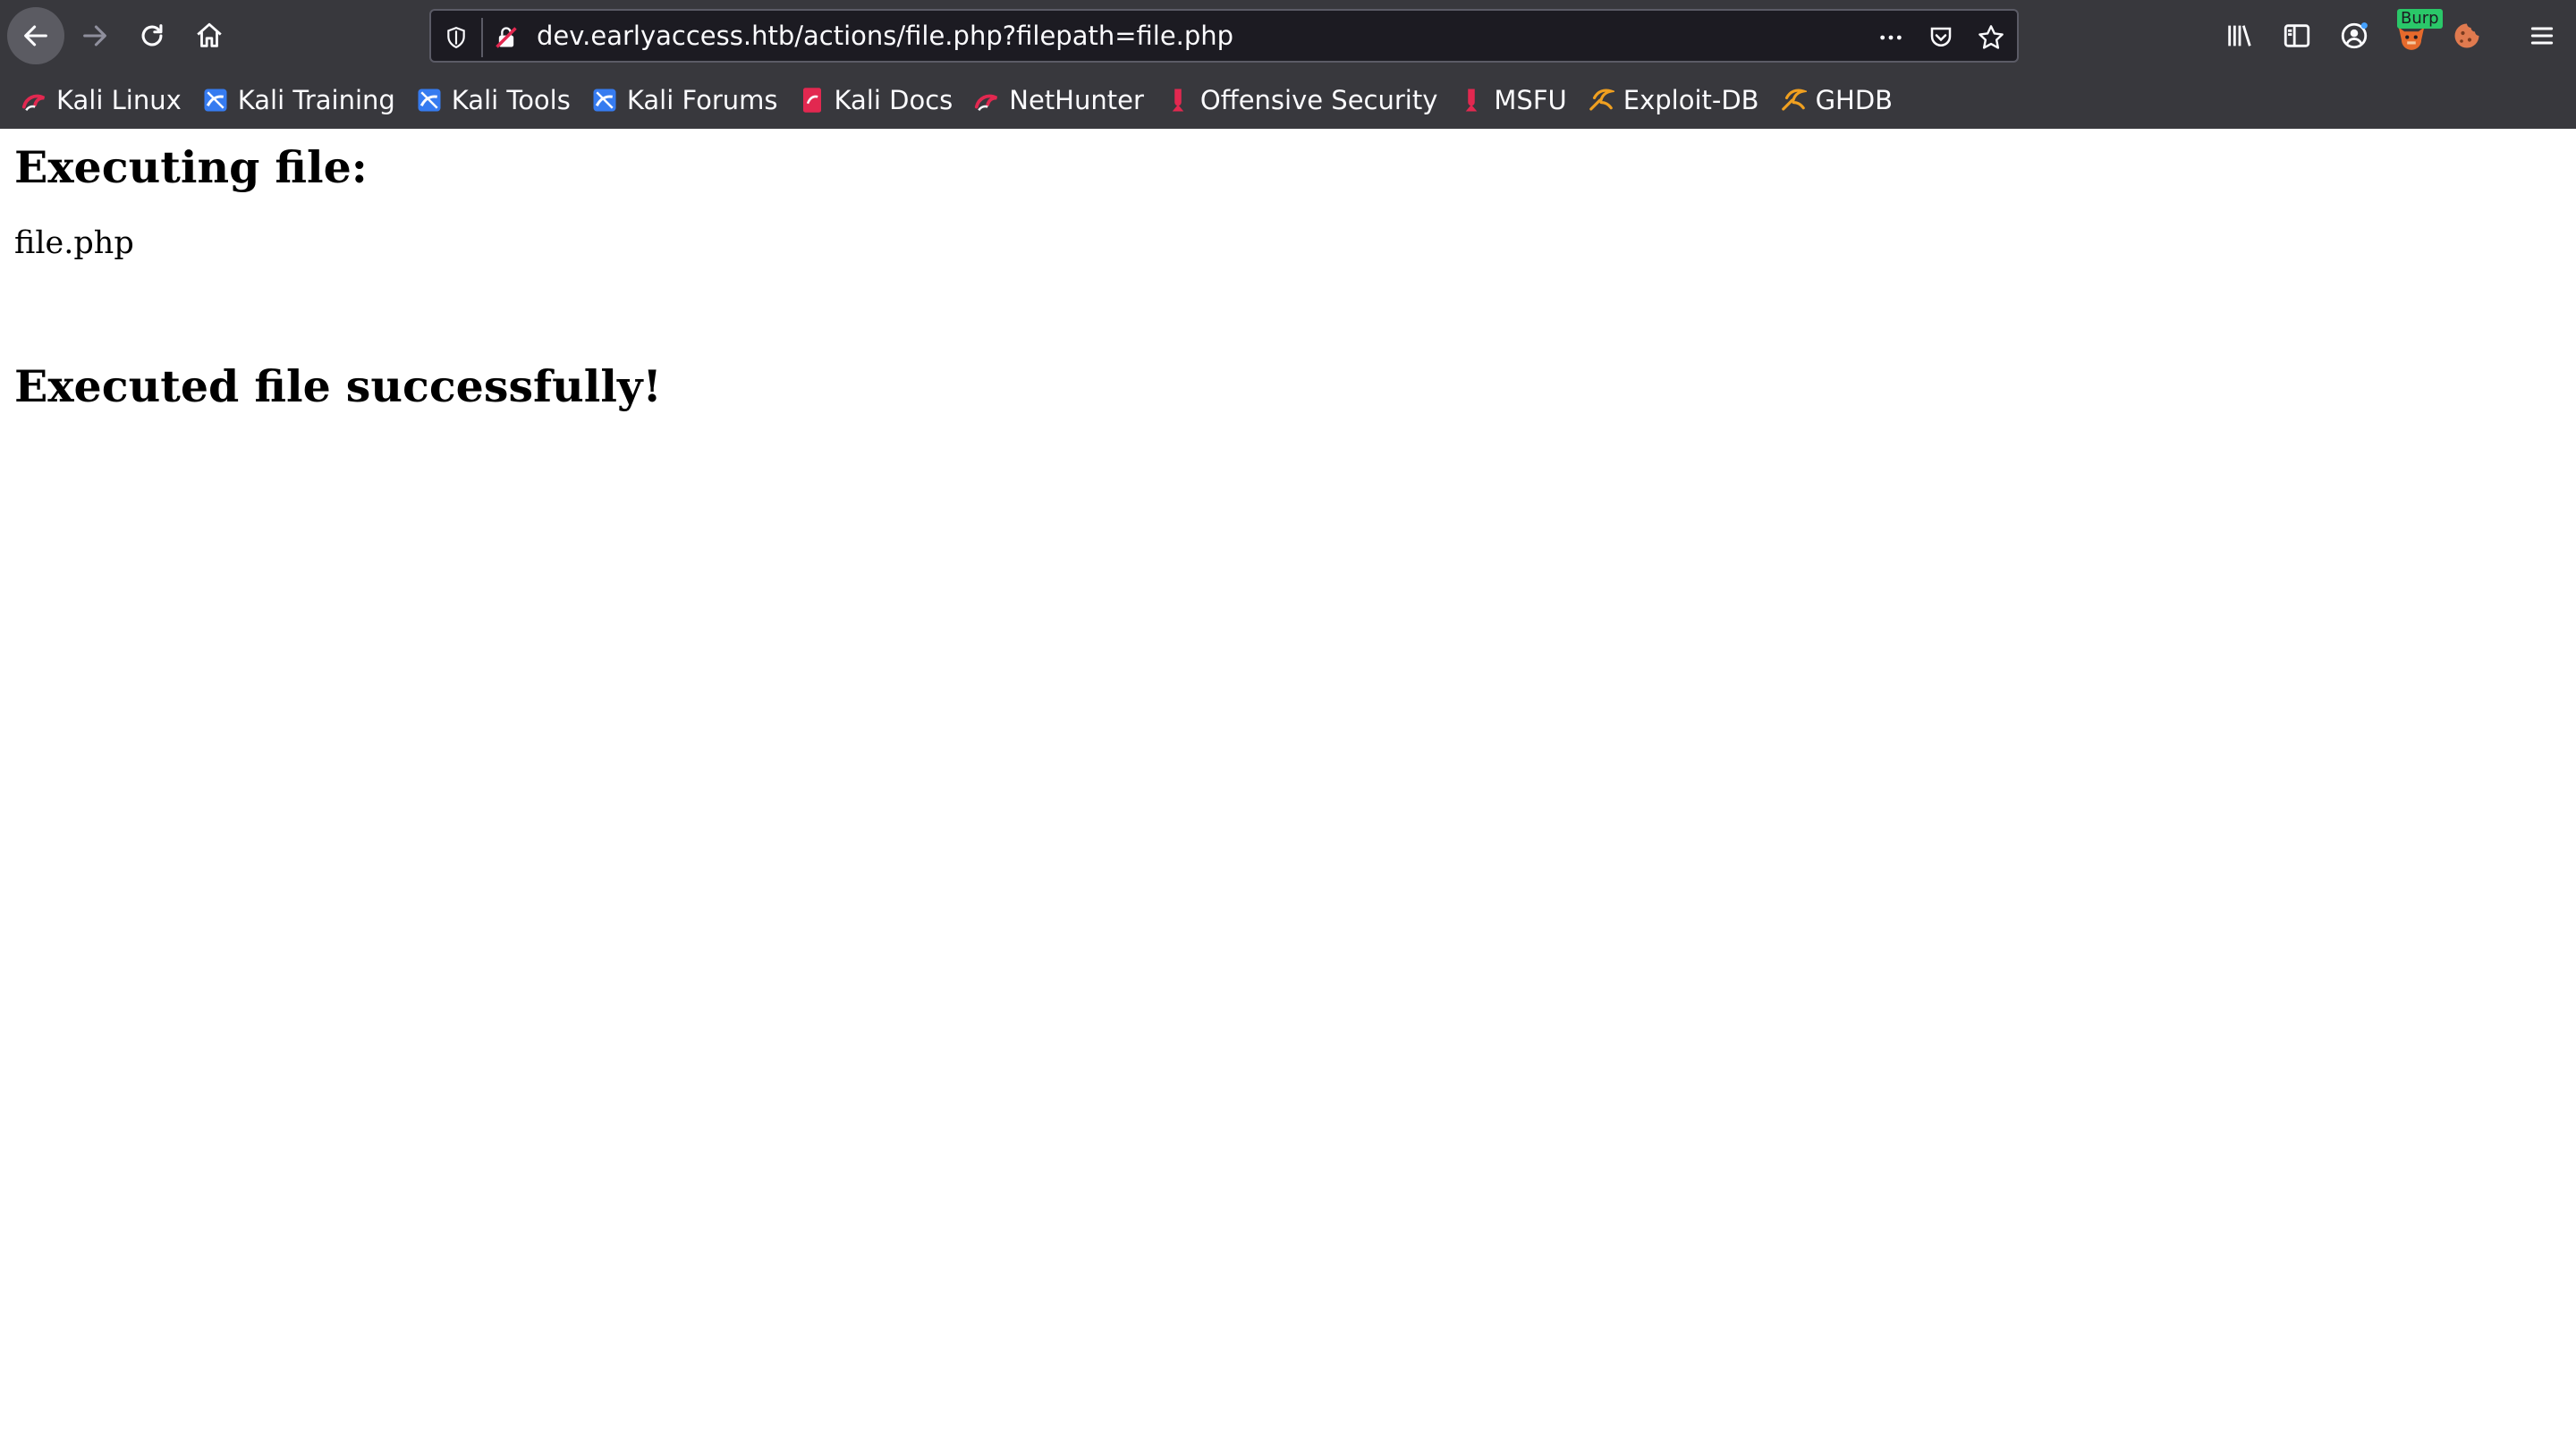 The image size is (2576, 1445). Describe the element at coordinates (429, 100) in the screenshot. I see `kali-tools-icon` at that location.